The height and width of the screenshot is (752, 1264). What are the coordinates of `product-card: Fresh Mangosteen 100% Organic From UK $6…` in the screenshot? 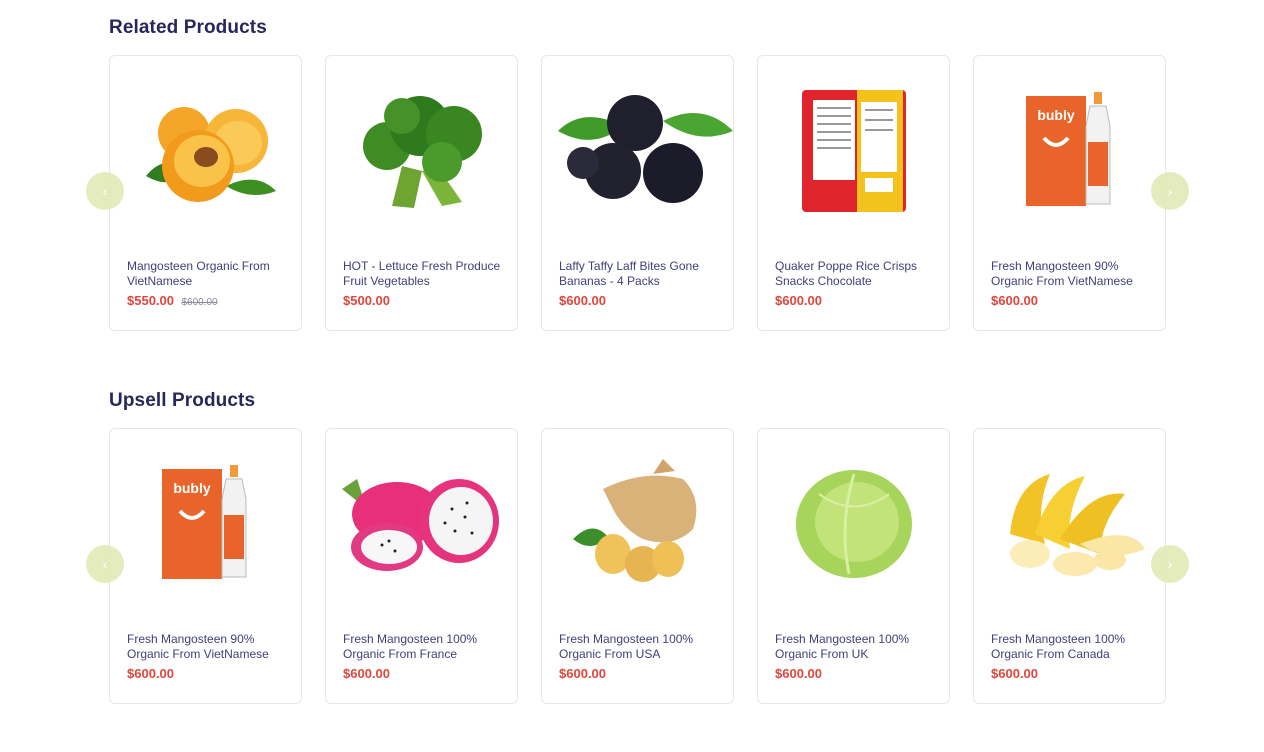 It's located at (853, 566).